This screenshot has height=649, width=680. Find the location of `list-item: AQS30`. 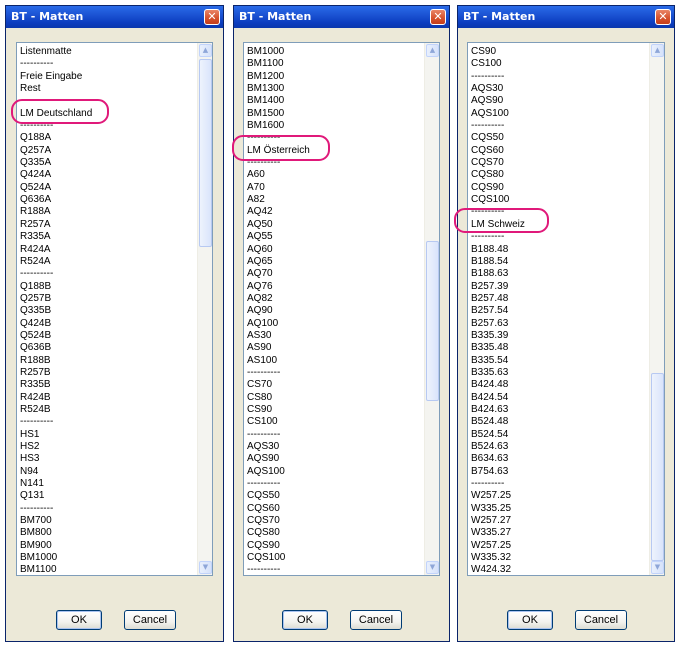

list-item: AQS30 is located at coordinates (559, 89).